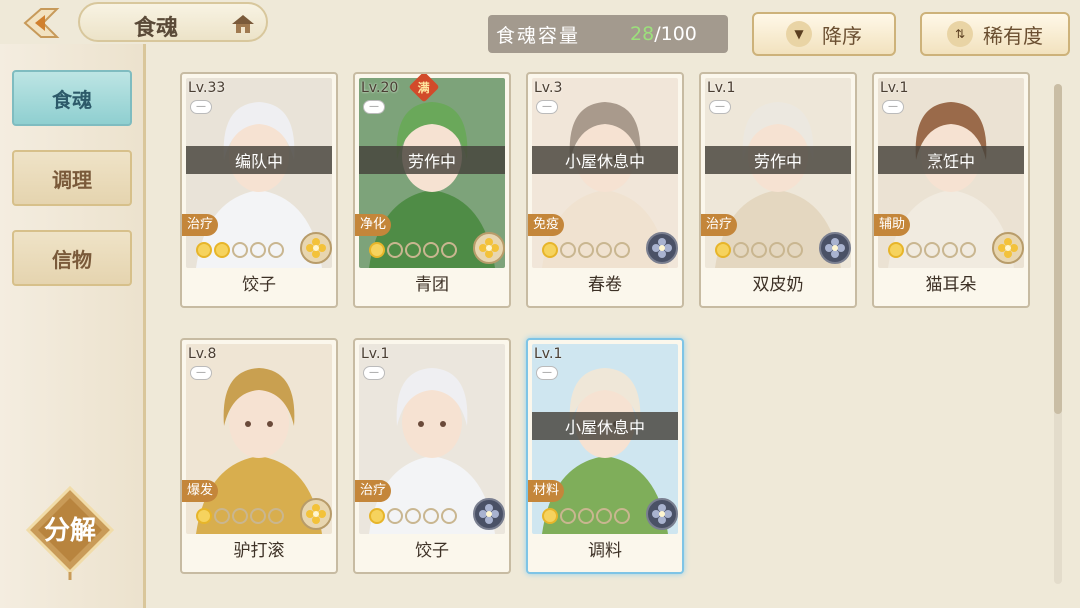  I want to click on food-soul-card: Lv.8 — 爆发 驴打滚, so click(259, 456).